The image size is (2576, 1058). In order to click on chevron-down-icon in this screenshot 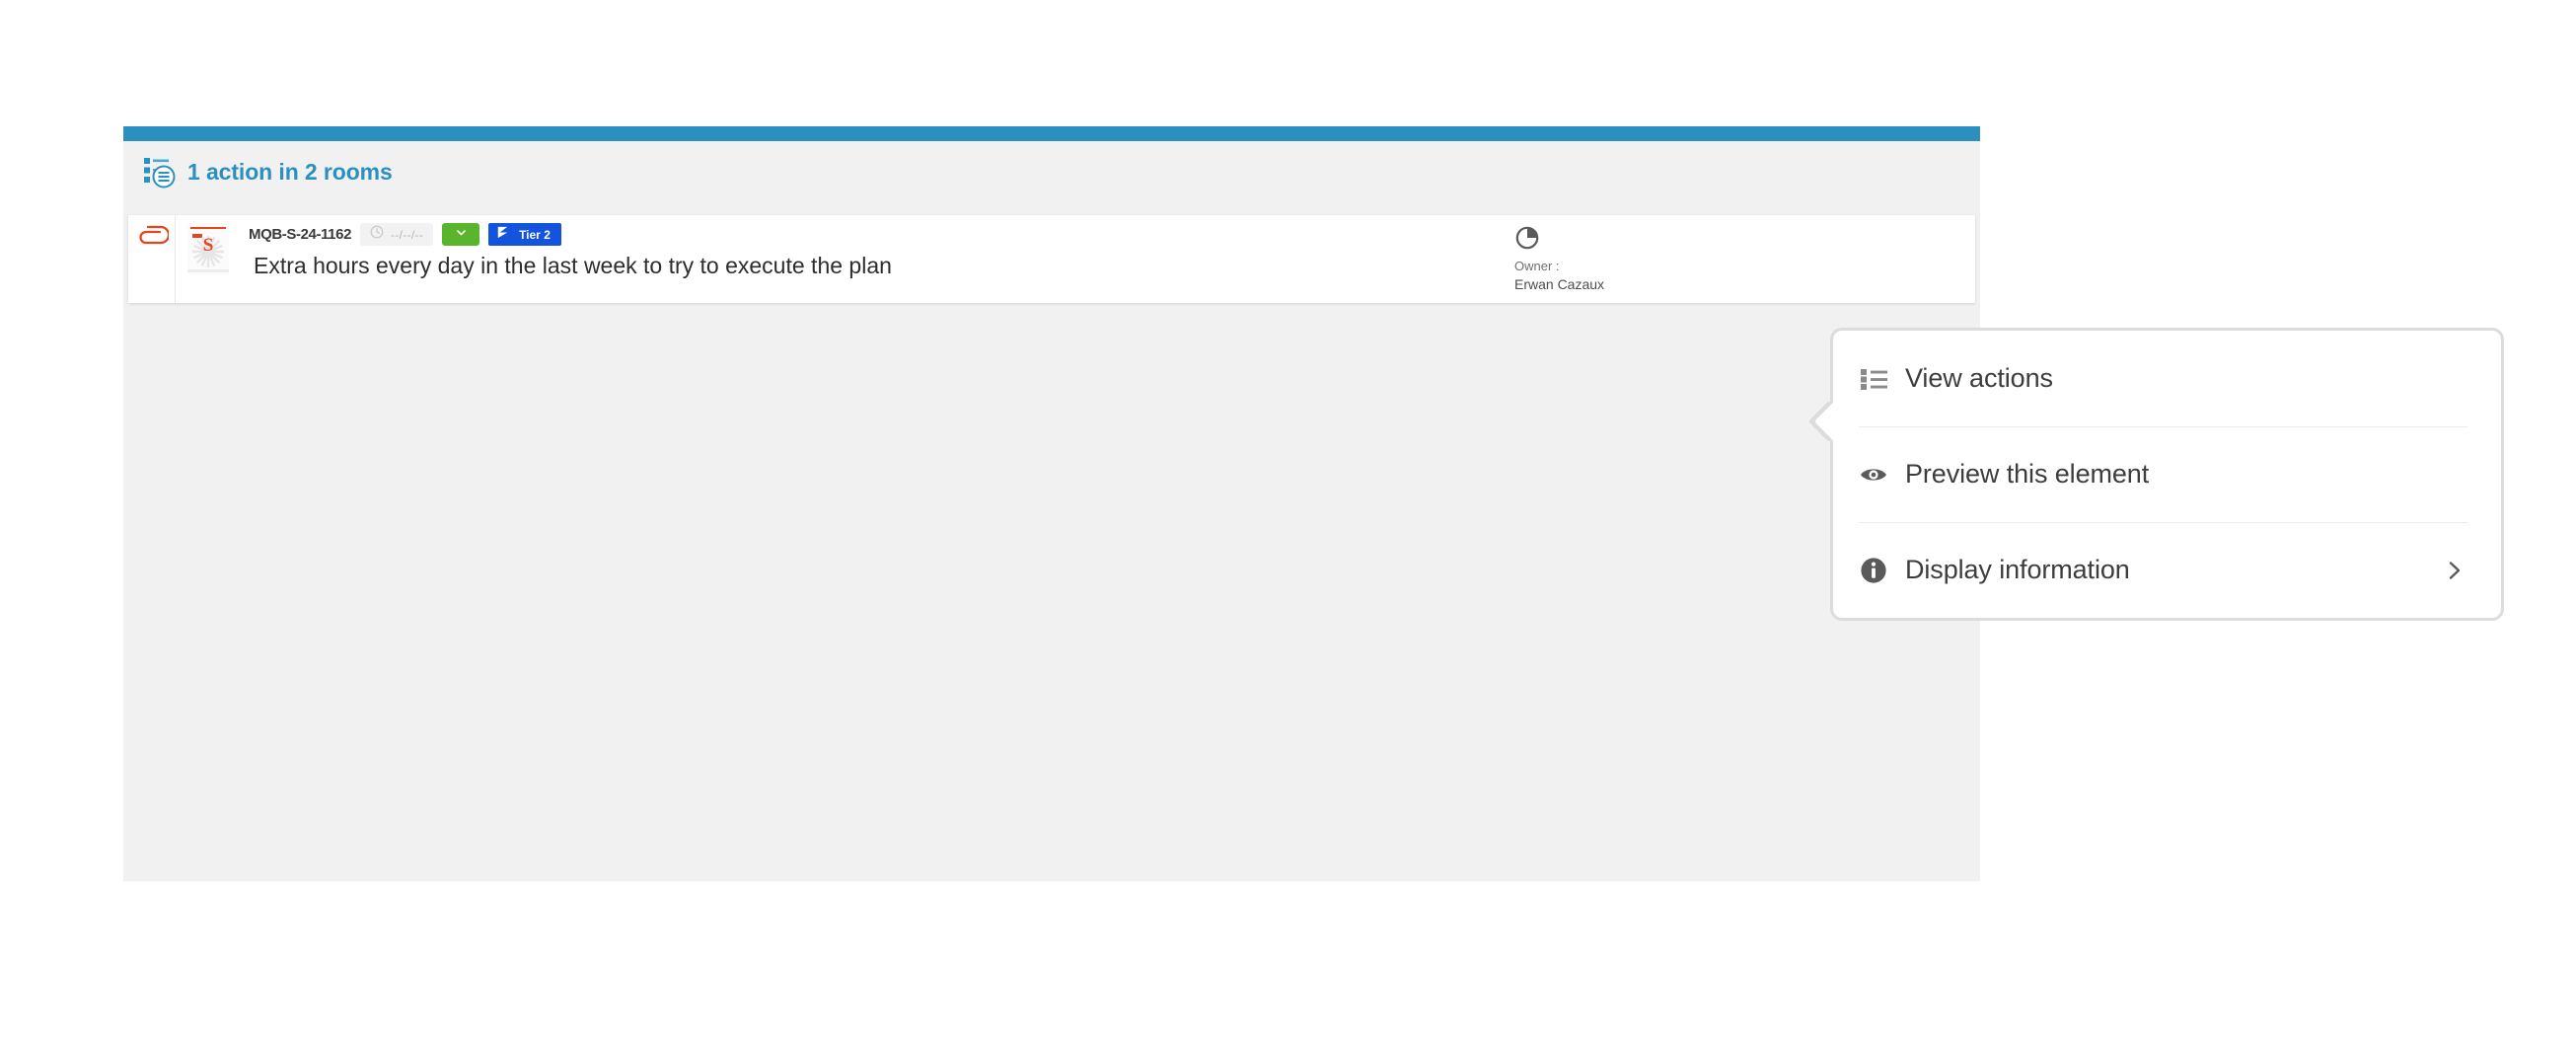, I will do `click(461, 235)`.